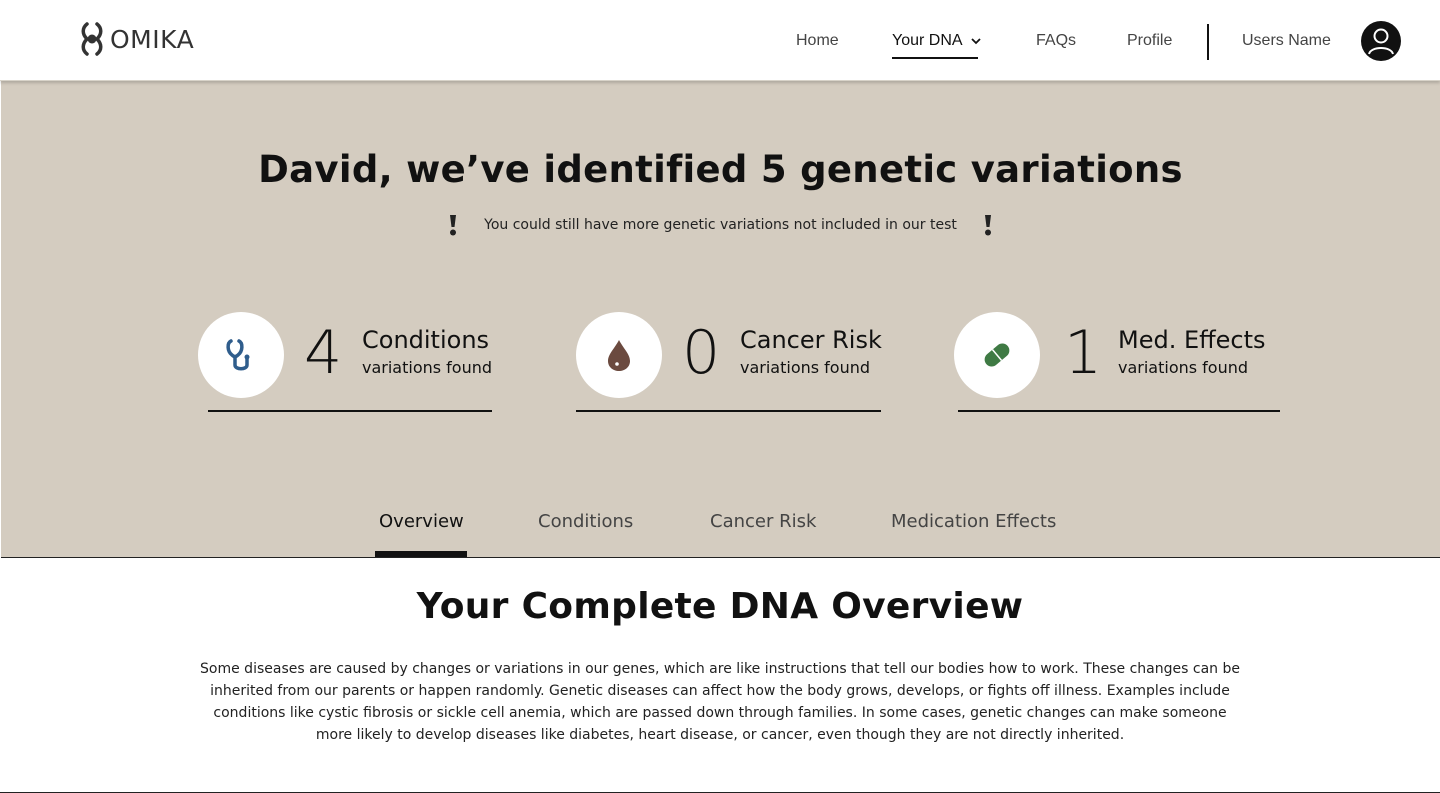  What do you see at coordinates (1192, 340) in the screenshot?
I see `stat-med-effects-title: Med. Effects` at bounding box center [1192, 340].